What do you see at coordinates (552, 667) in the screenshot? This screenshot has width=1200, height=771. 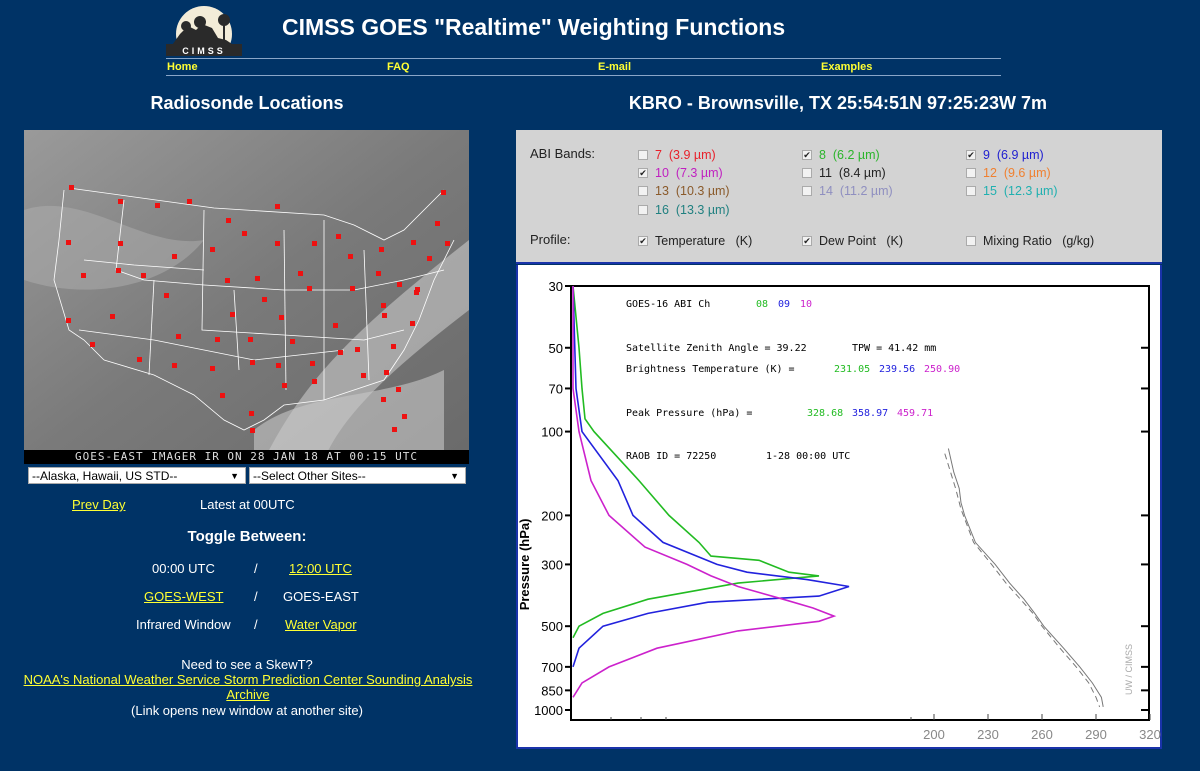 I see `y-tick-label: 700` at bounding box center [552, 667].